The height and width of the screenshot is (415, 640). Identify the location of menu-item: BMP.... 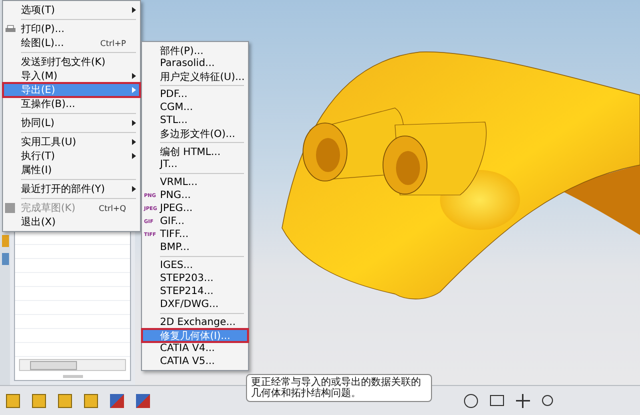
(195, 247).